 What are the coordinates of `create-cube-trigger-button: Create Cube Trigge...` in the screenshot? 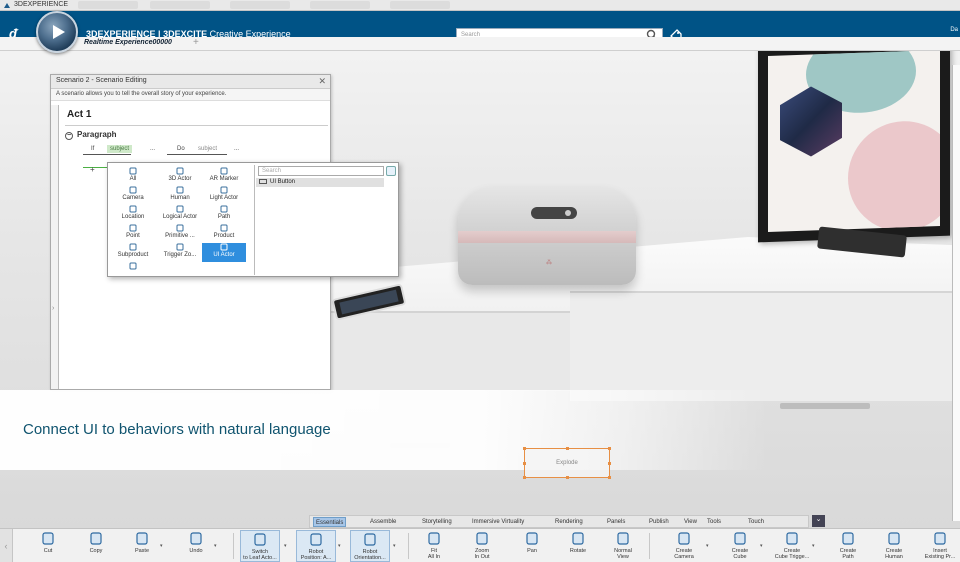 It's located at (792, 546).